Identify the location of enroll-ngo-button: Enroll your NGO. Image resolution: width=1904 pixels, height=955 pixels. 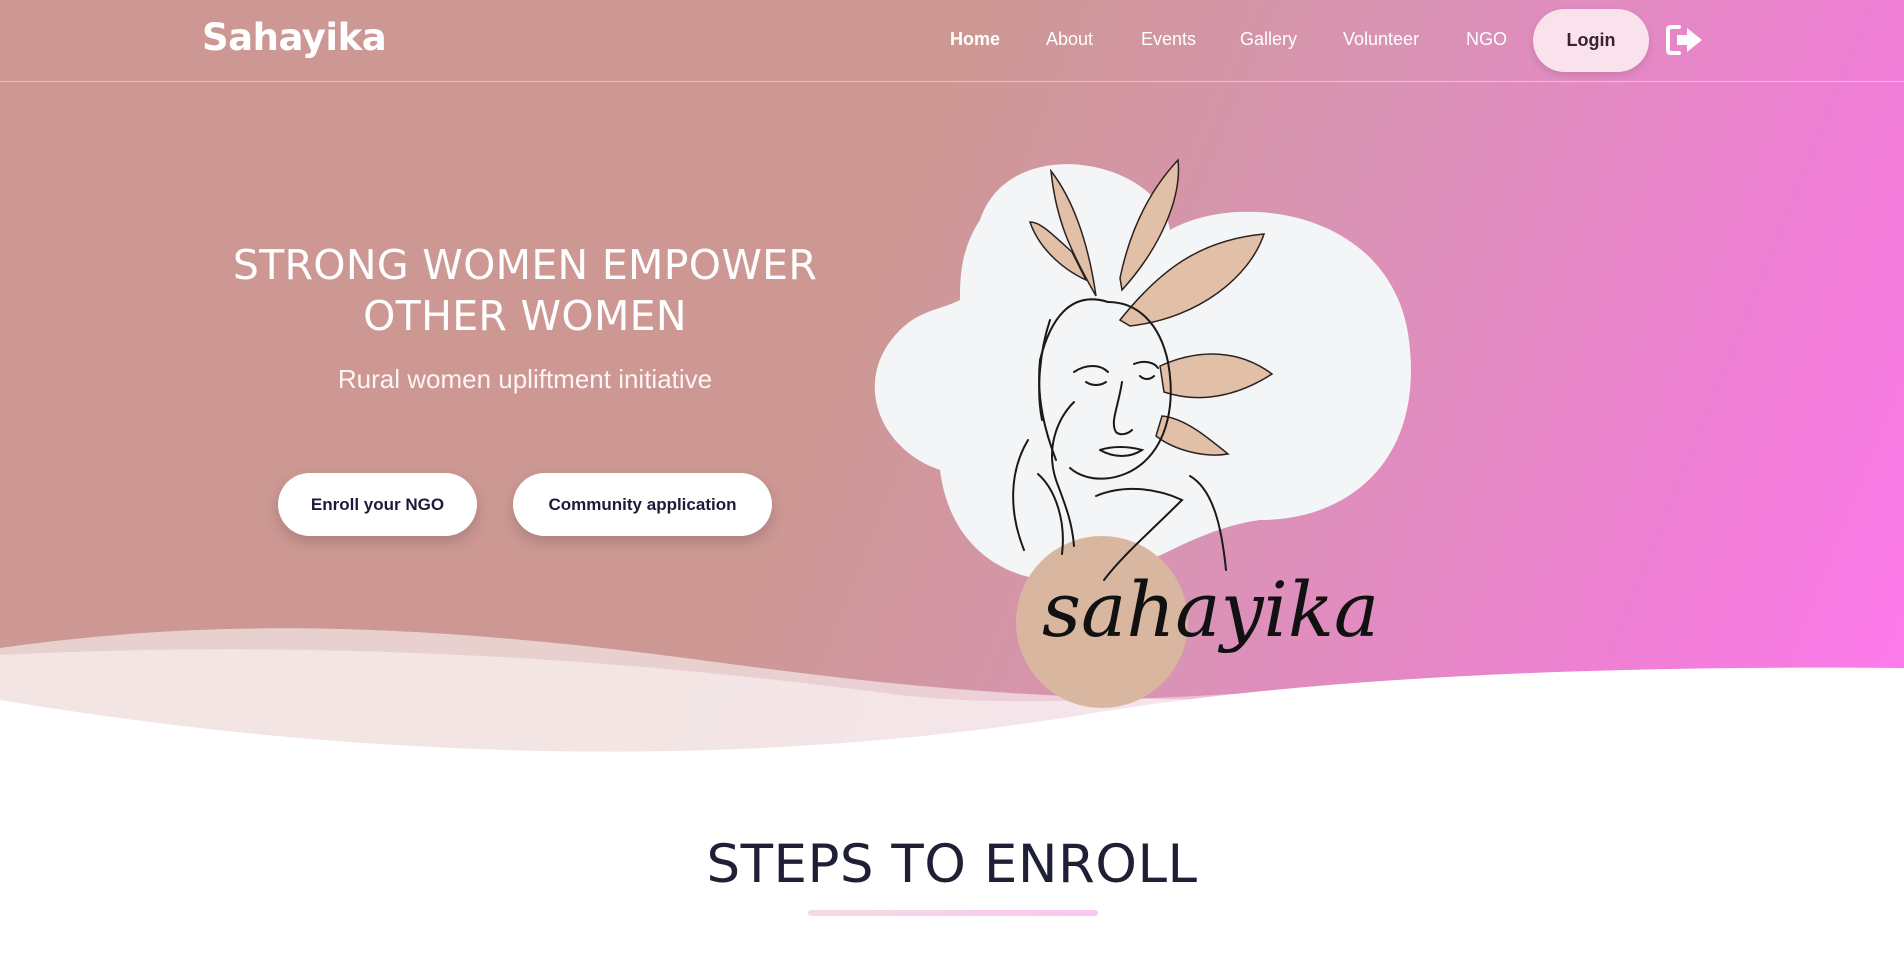
(377, 504).